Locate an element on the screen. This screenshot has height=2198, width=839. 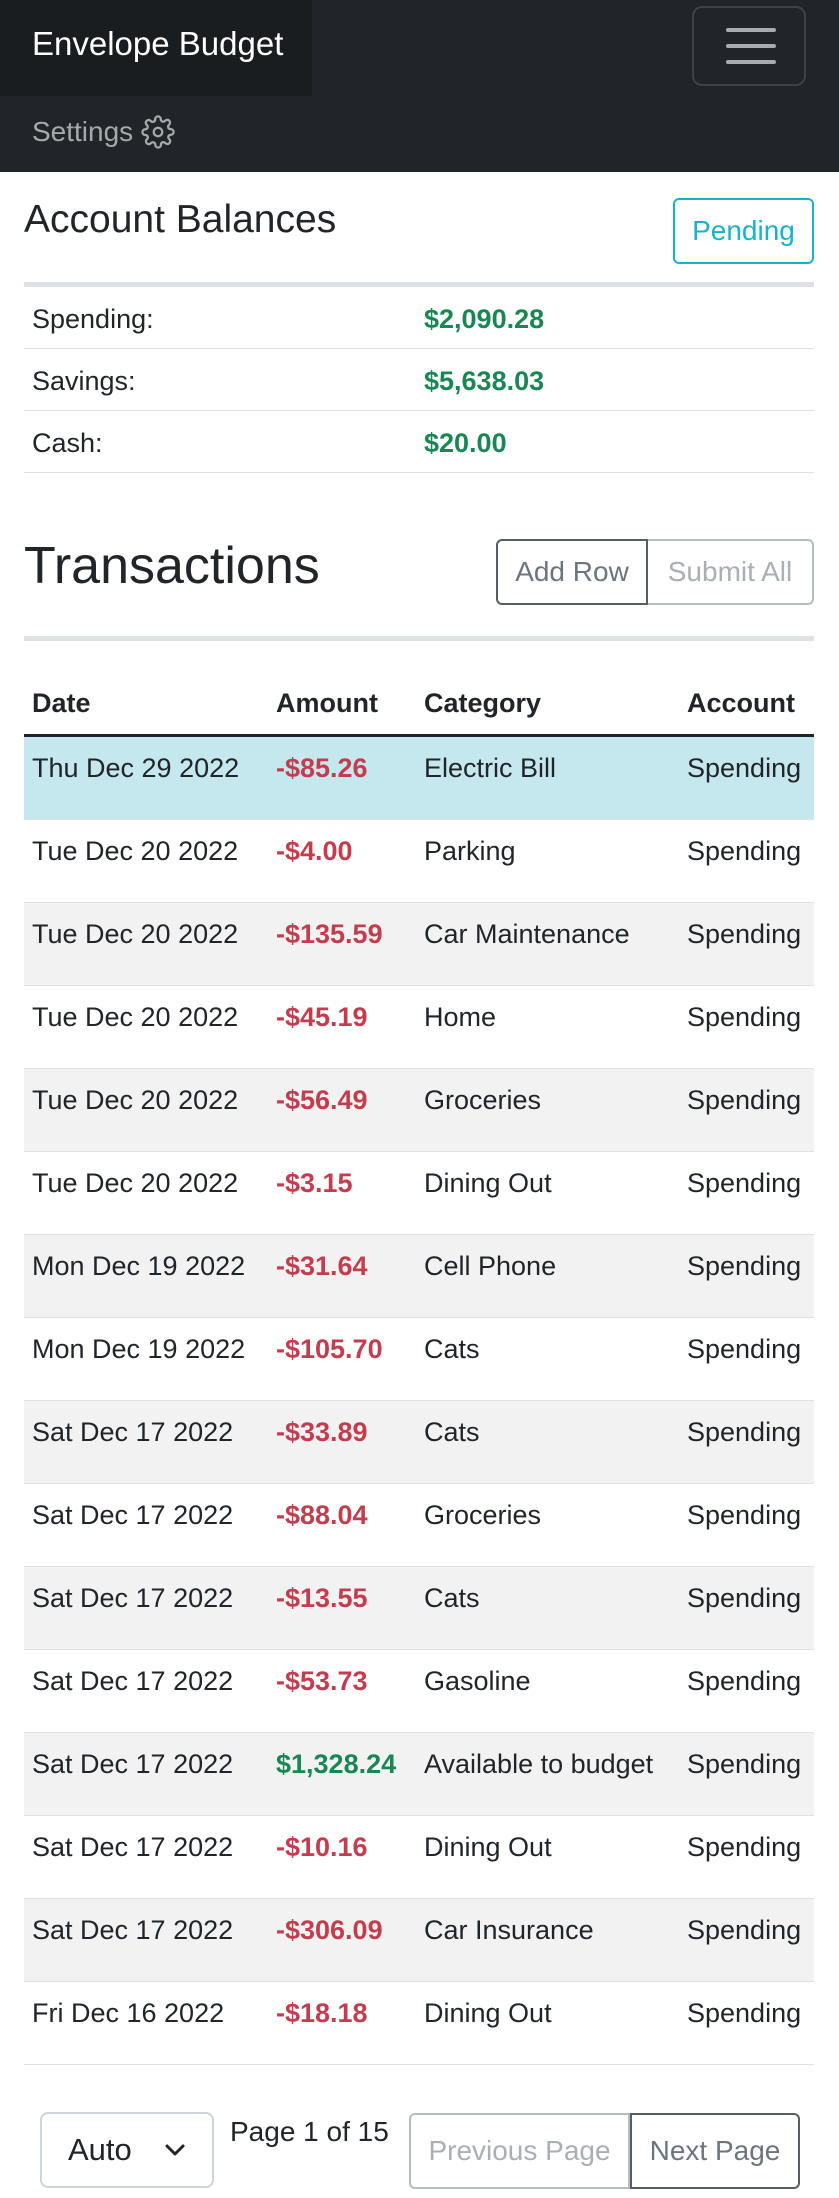
brand-link: Envelope Budget is located at coordinates (156, 48).